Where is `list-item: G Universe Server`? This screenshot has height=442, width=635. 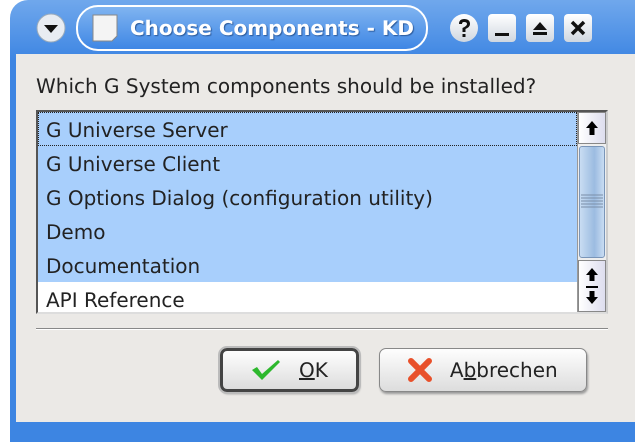
list-item: G Universe Server is located at coordinates (307, 129).